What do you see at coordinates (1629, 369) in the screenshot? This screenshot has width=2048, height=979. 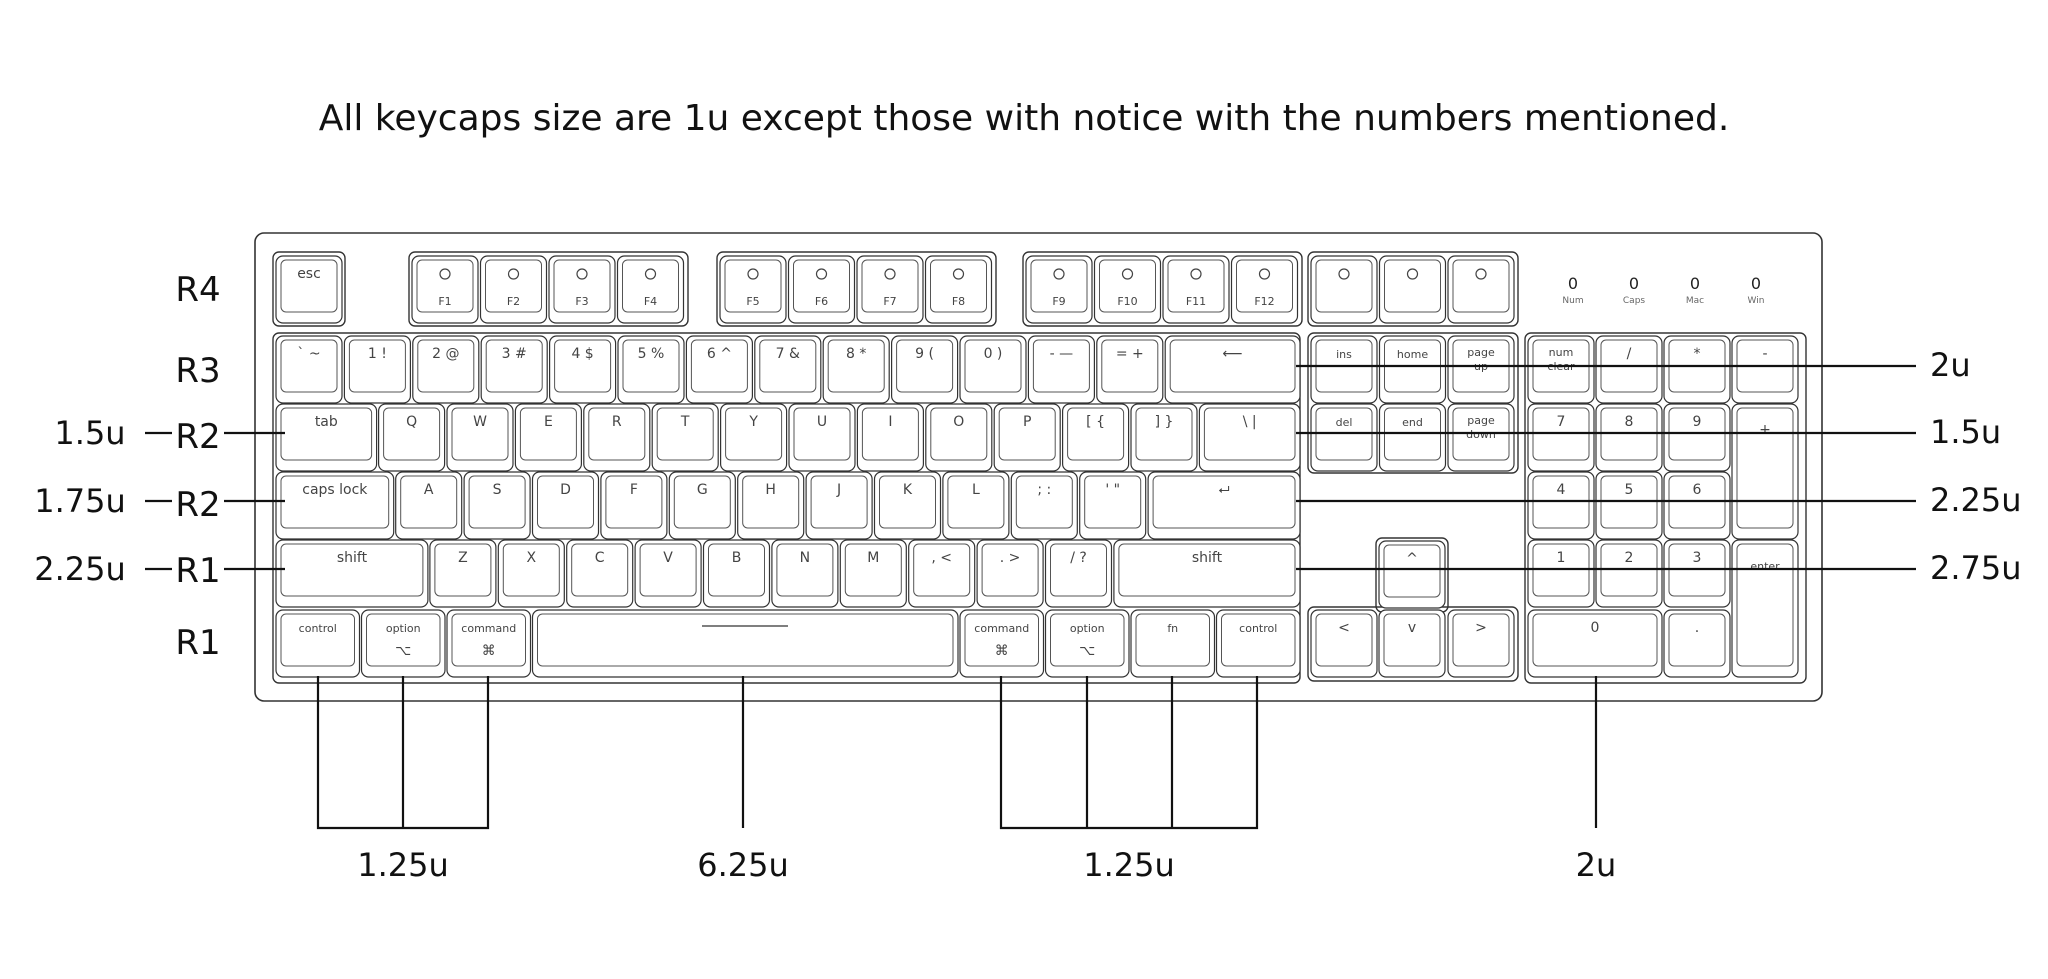 I see `key-numpad-divide: /` at bounding box center [1629, 369].